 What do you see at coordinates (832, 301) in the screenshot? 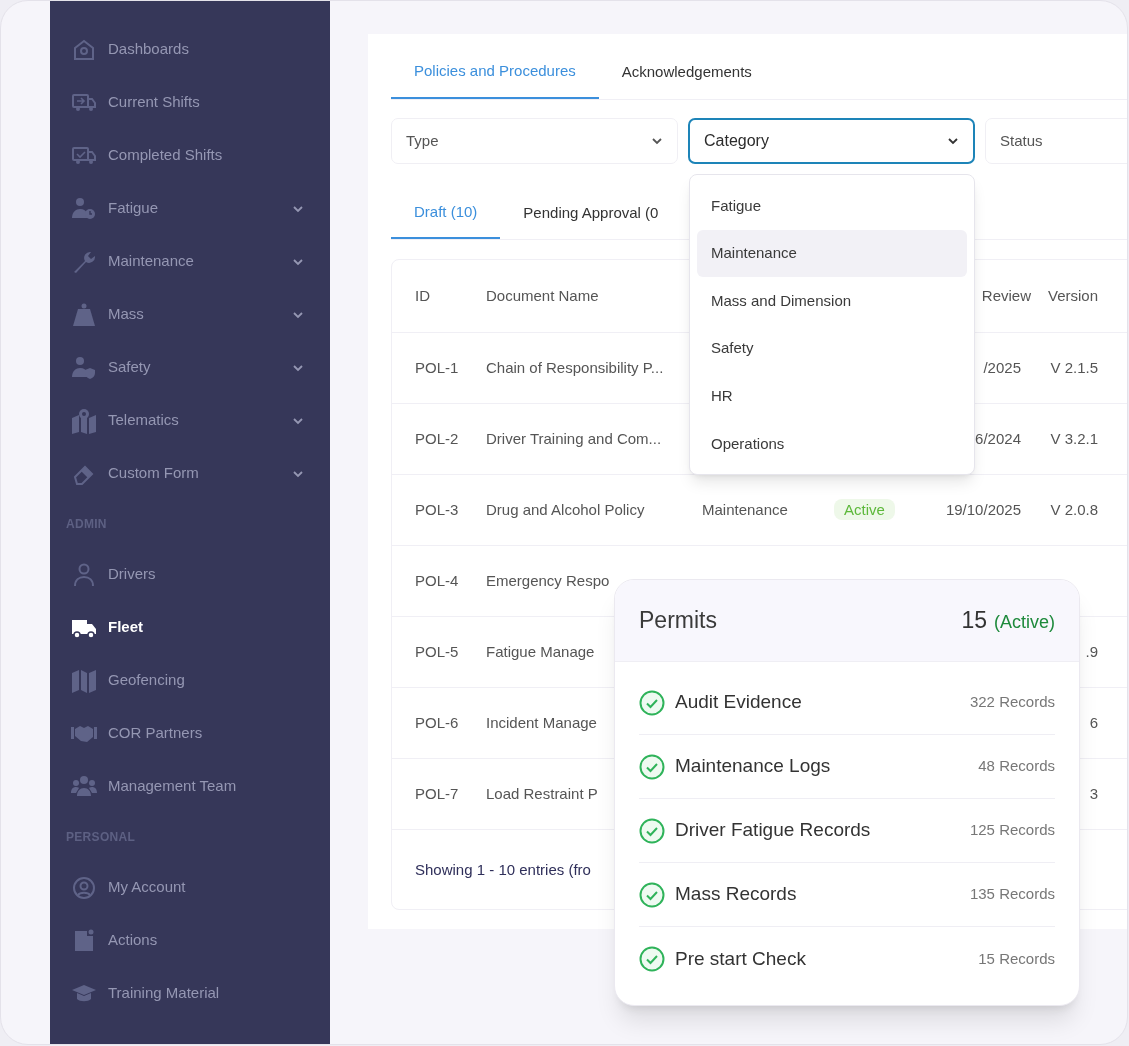
I see `dropdown-option: Mass and Dimension` at bounding box center [832, 301].